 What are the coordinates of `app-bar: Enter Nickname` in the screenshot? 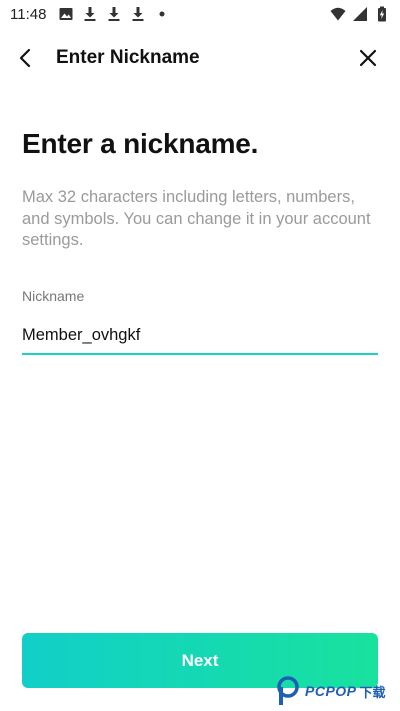 It's located at (200, 58).